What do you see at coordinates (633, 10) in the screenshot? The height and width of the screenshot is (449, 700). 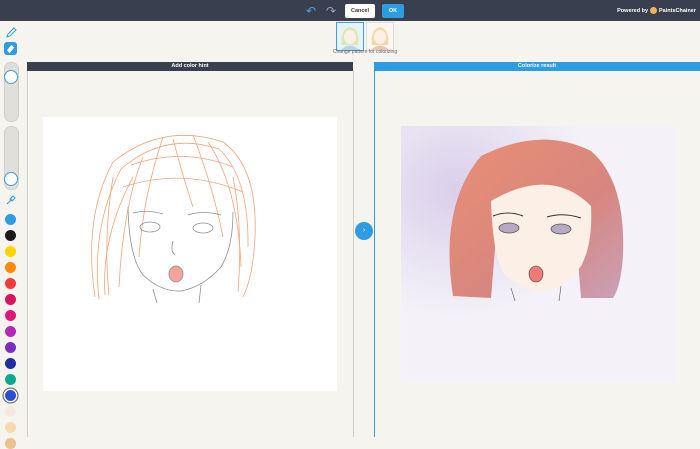 I see `powered-by-label: Powered by` at bounding box center [633, 10].